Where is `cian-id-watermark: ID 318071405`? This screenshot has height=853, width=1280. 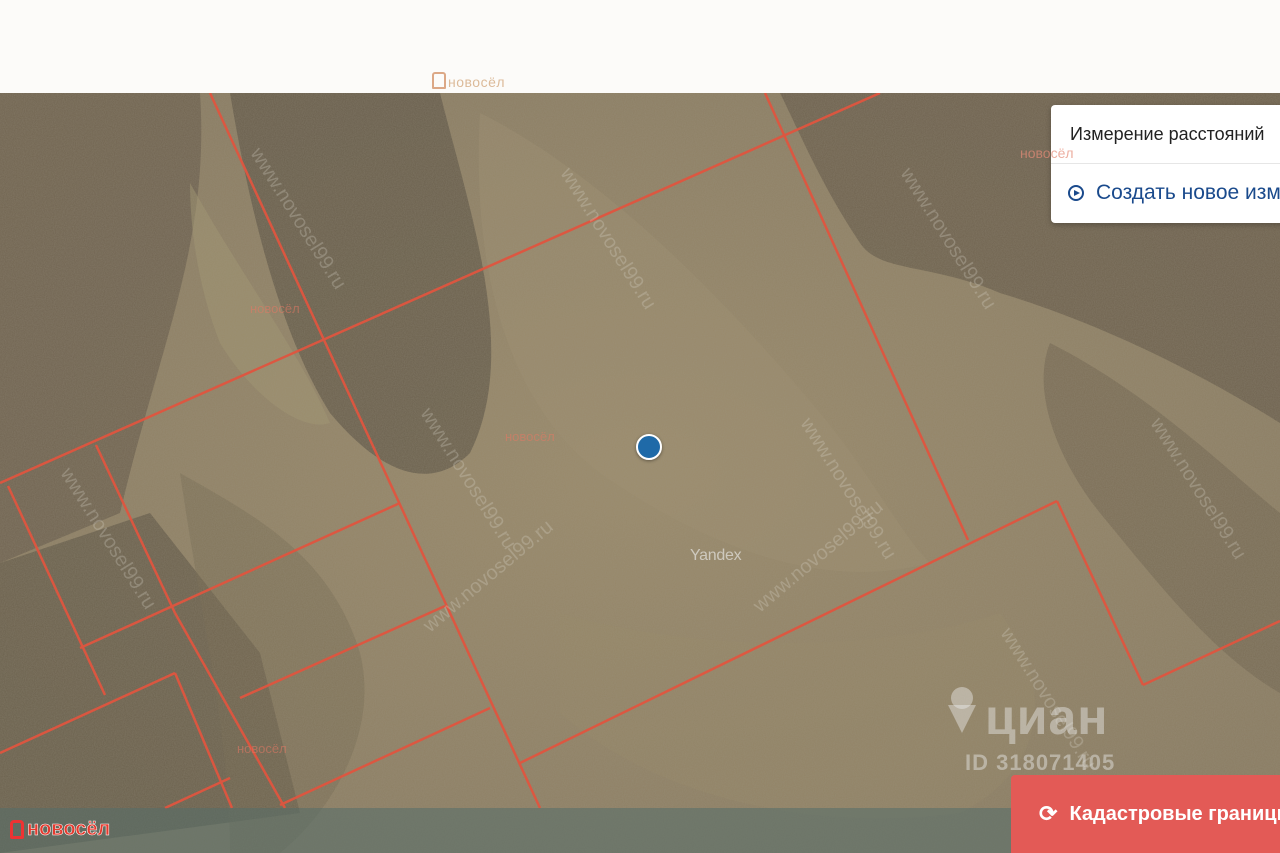 cian-id-watermark: ID 318071405 is located at coordinates (1040, 762).